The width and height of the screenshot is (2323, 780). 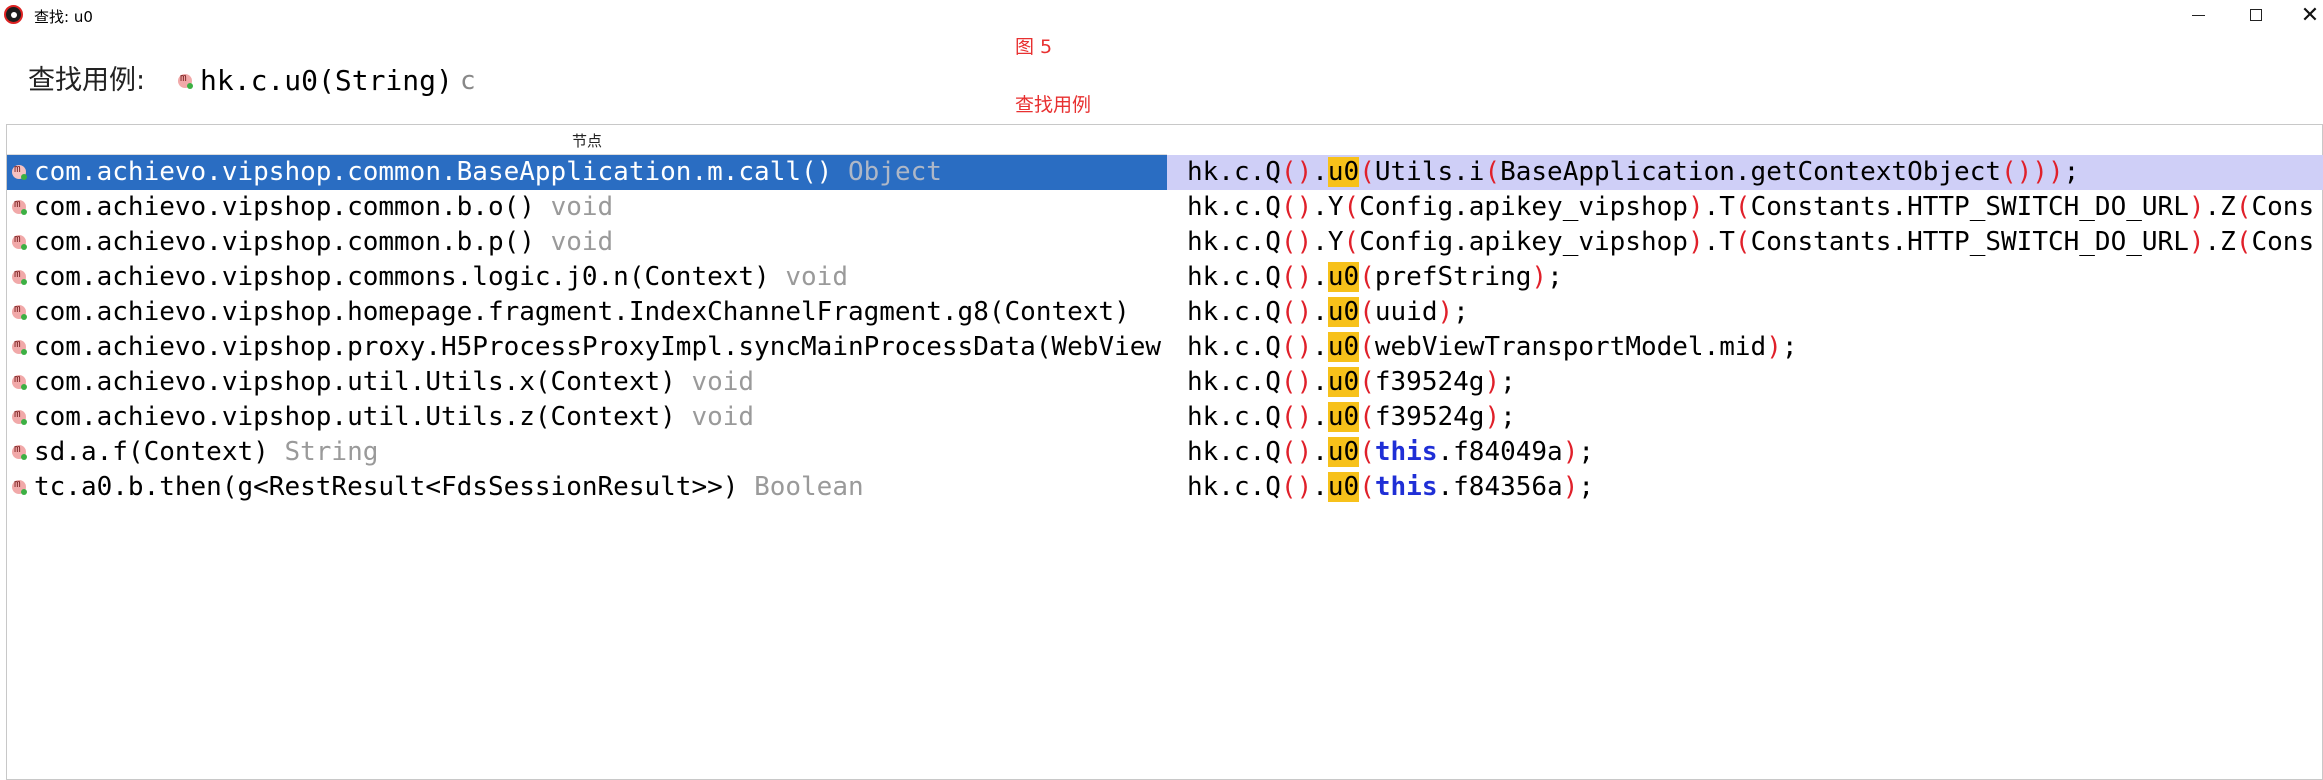 I want to click on row-code: hk.c.Q().u0(webViewTransportModel.mid);, so click(x=1745, y=347).